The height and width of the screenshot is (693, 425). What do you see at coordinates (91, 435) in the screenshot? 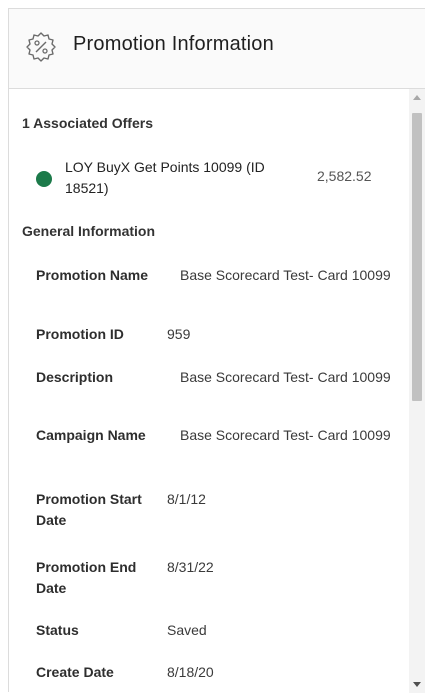
I see `info-row-label: Campaign Name` at bounding box center [91, 435].